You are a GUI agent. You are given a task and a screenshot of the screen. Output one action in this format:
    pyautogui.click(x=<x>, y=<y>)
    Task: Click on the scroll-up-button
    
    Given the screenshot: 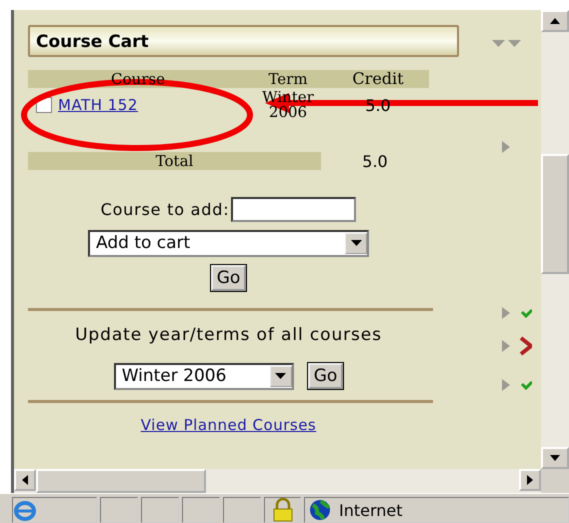 What is the action you would take?
    pyautogui.click(x=555, y=21)
    